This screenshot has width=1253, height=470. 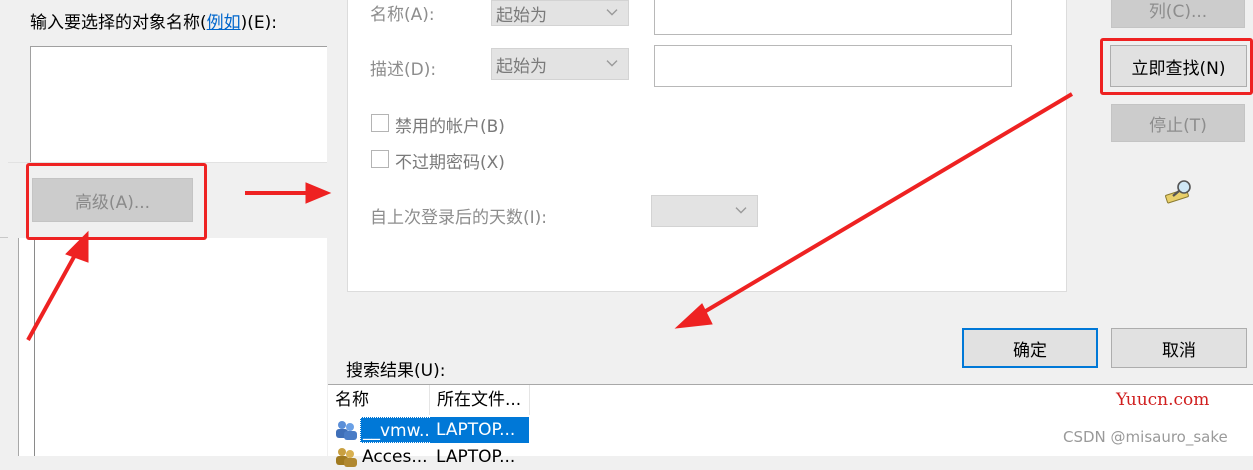 What do you see at coordinates (173, 347) in the screenshot?
I see `underlying-window` at bounding box center [173, 347].